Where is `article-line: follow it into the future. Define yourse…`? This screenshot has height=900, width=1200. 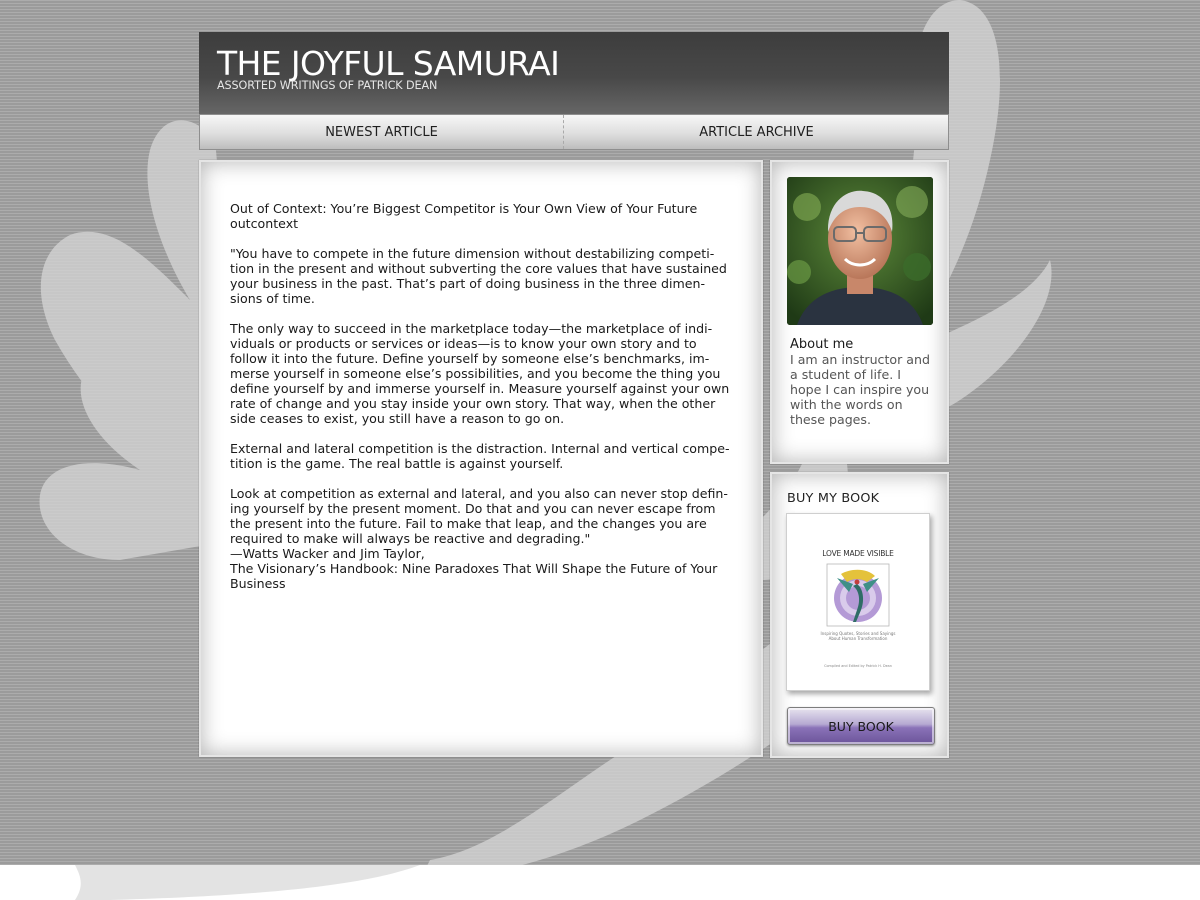 article-line: follow it into the future. Define yourse… is located at coordinates (470, 358).